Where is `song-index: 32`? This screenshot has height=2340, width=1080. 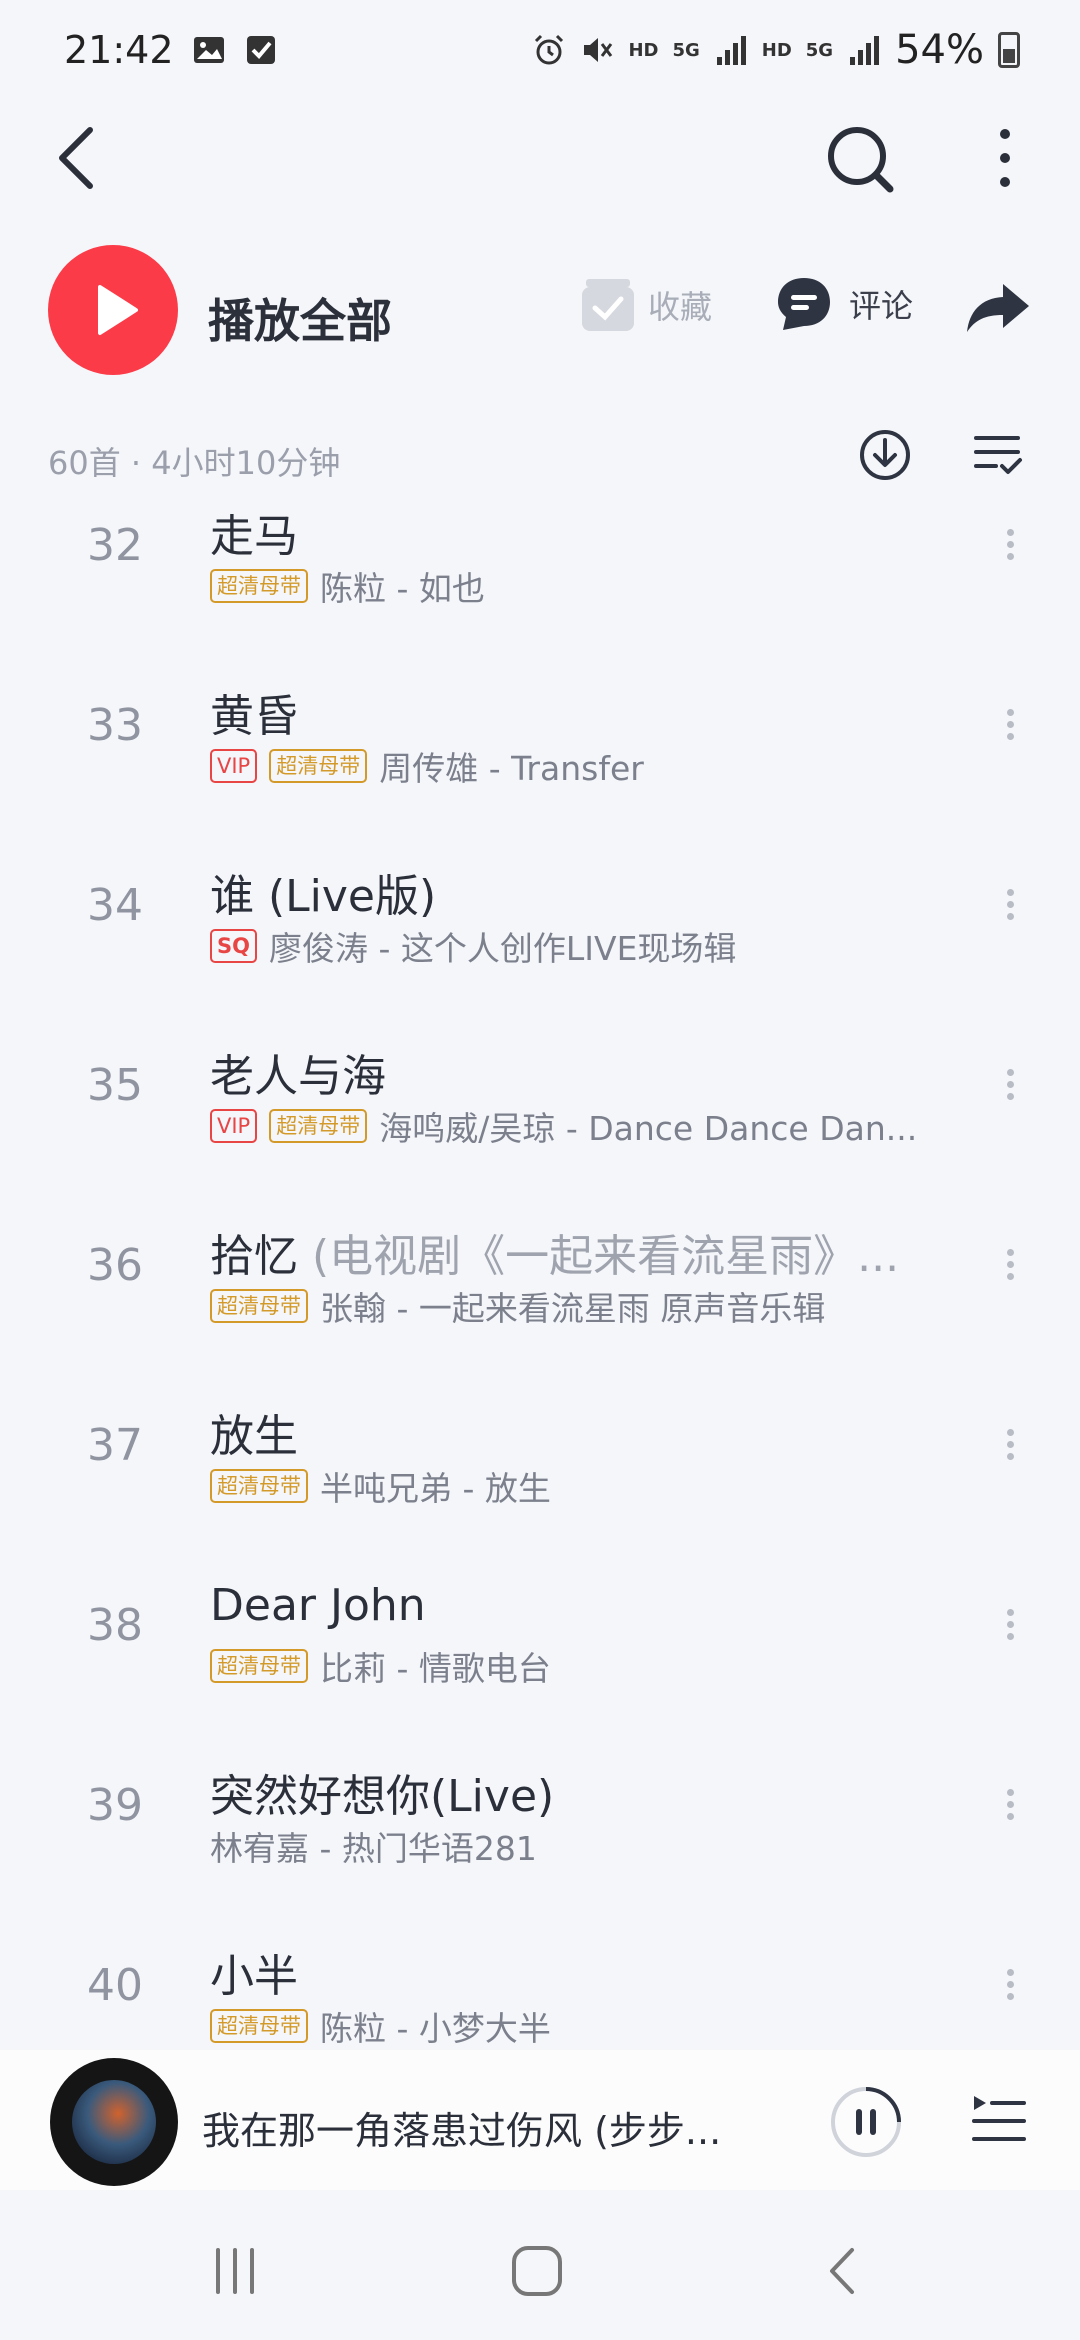
song-index: 32 is located at coordinates (115, 545).